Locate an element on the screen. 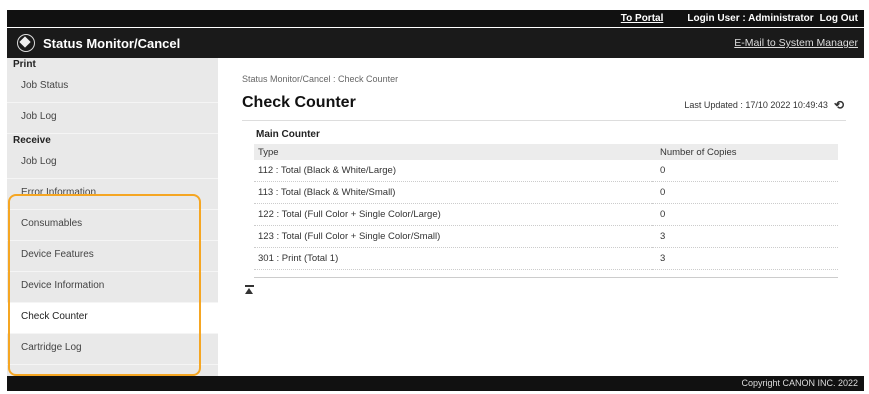  copyright-text: Copyright CANON INC. 2022 is located at coordinates (799, 383).